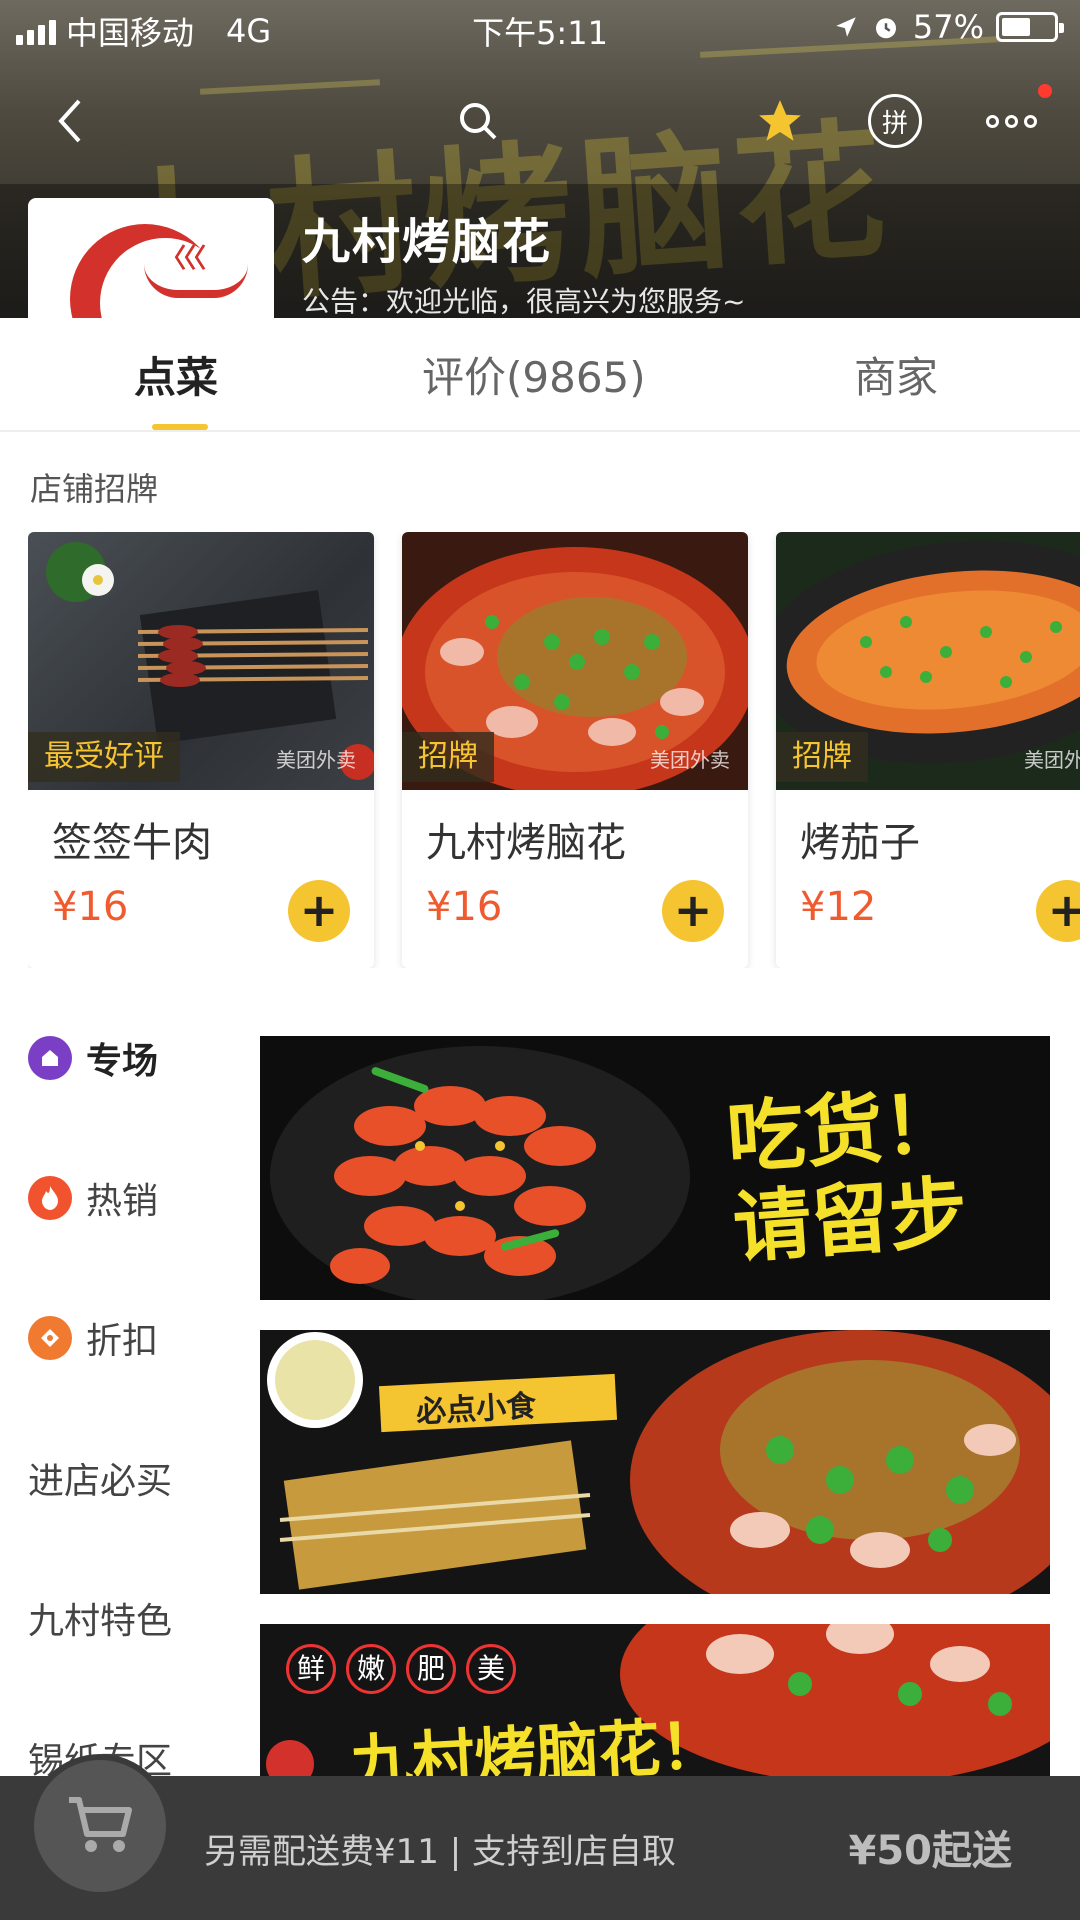 The height and width of the screenshot is (1920, 1080). Describe the element at coordinates (151, 259) in the screenshot. I see `store-logo: 〈〈〈` at that location.